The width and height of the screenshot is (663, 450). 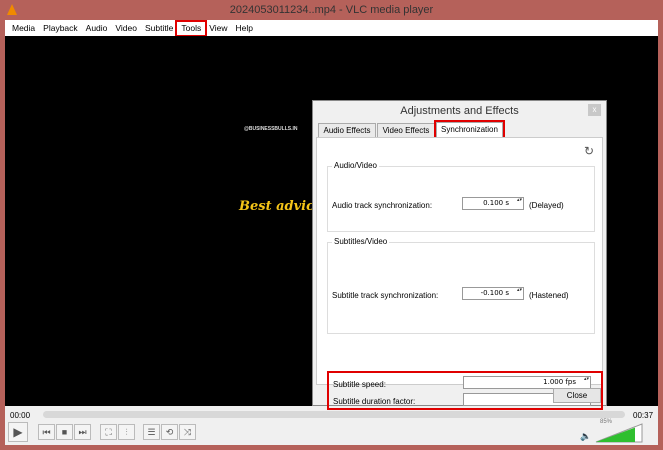 I want to click on menu-help: Help, so click(x=243, y=28).